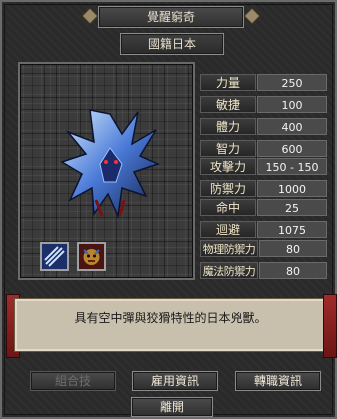  Describe the element at coordinates (292, 166) in the screenshot. I see `stat-value: 150 - 150` at that location.